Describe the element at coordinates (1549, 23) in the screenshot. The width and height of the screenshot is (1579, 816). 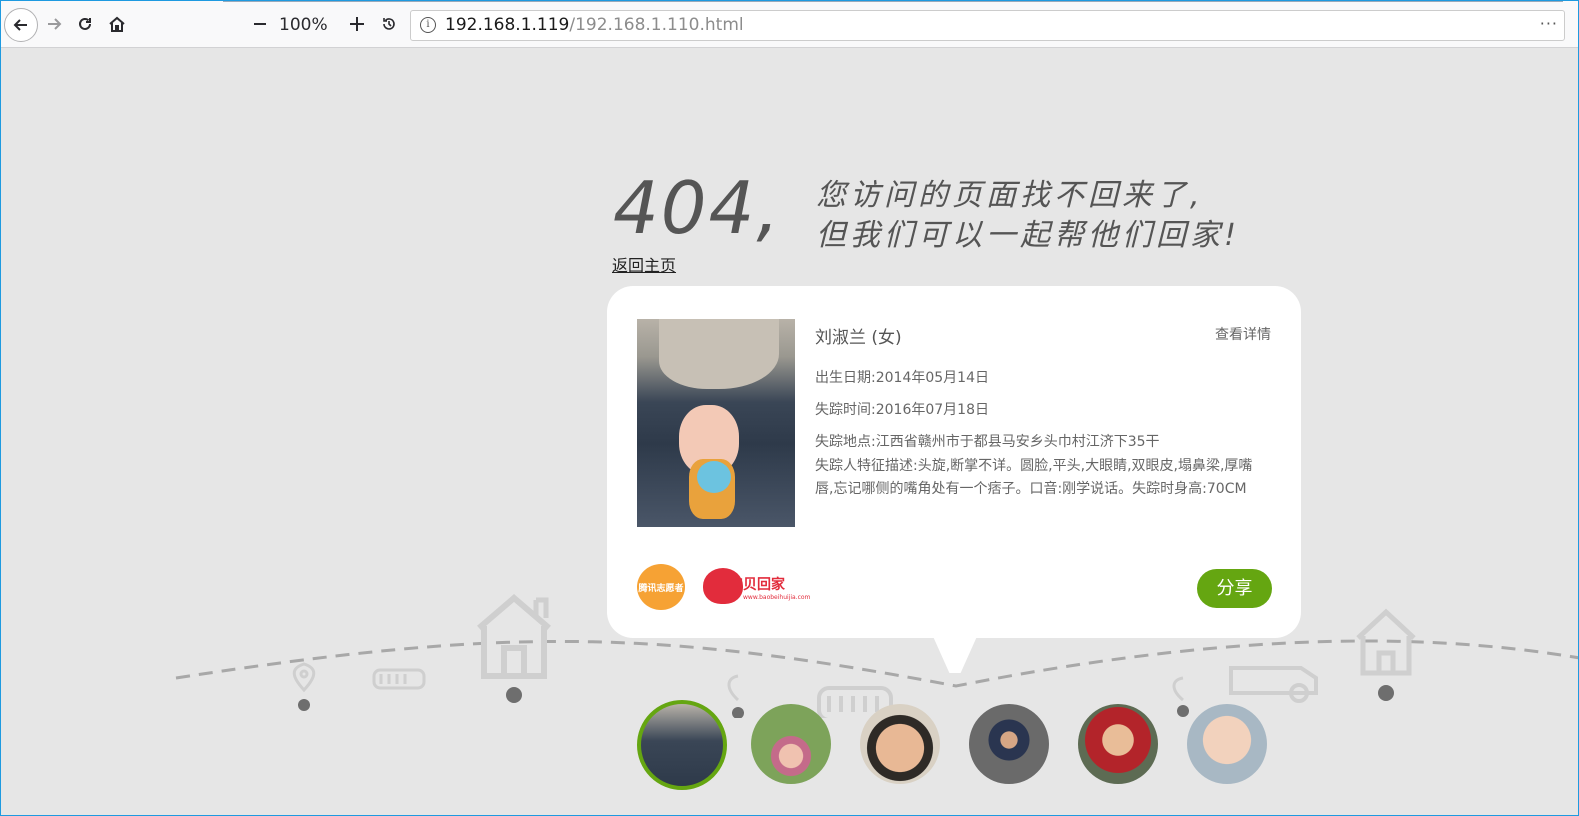
I see `page-actions-icon: ···` at that location.